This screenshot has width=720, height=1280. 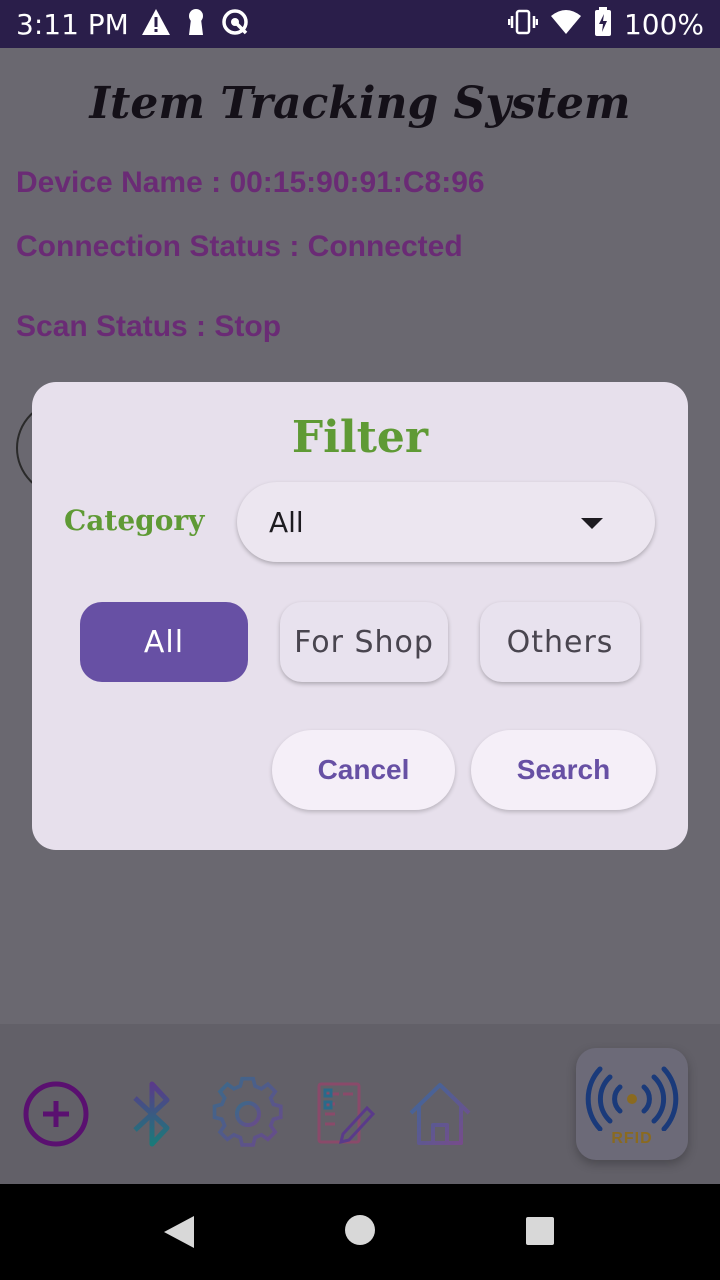 What do you see at coordinates (573, 29) in the screenshot?
I see `svg-text: 4` at bounding box center [573, 29].